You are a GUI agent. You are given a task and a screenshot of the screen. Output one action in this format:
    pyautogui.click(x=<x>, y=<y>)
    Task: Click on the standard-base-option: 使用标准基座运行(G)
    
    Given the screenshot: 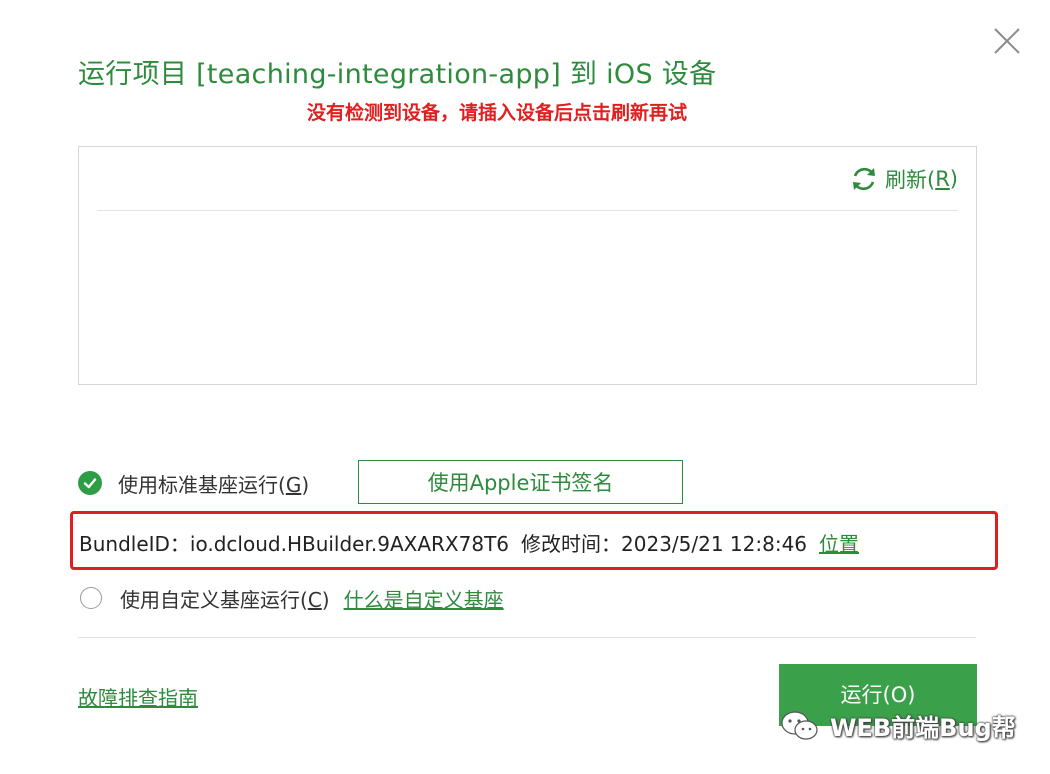 What is the action you would take?
    pyautogui.click(x=193, y=483)
    